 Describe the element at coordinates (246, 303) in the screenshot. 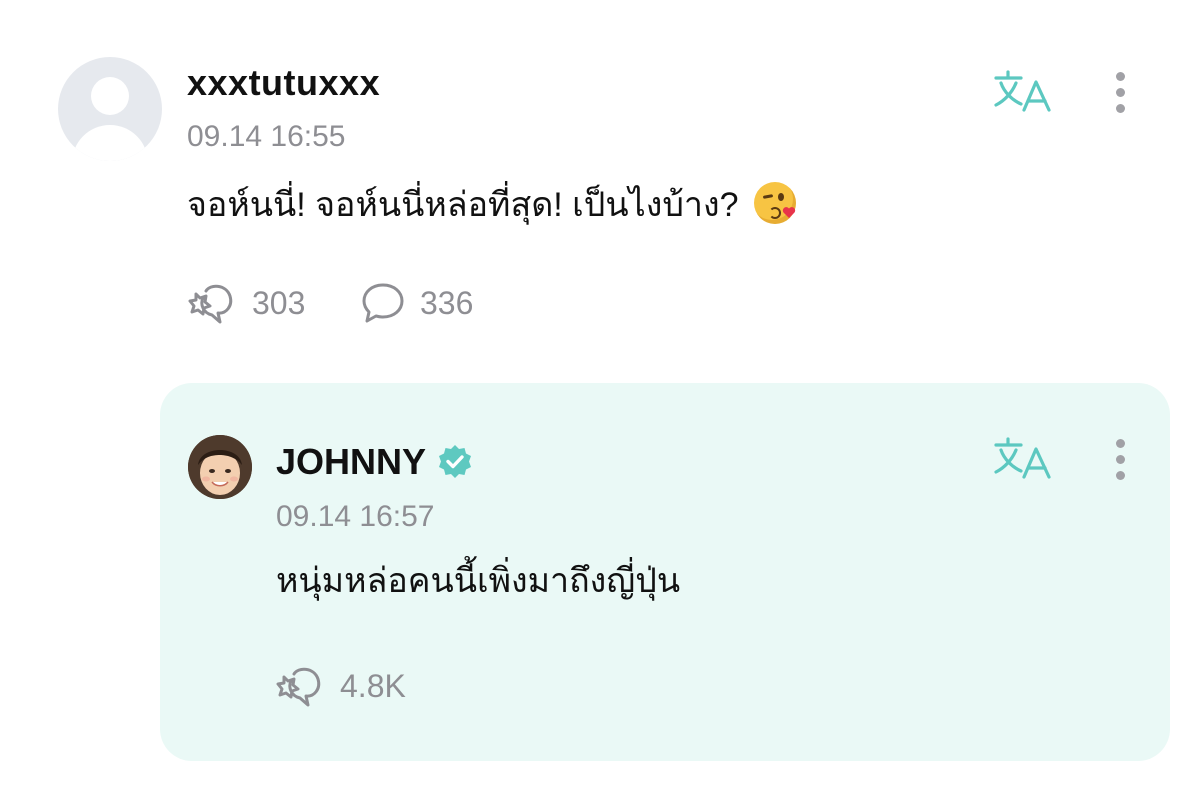

I see `repost-button: 303` at that location.